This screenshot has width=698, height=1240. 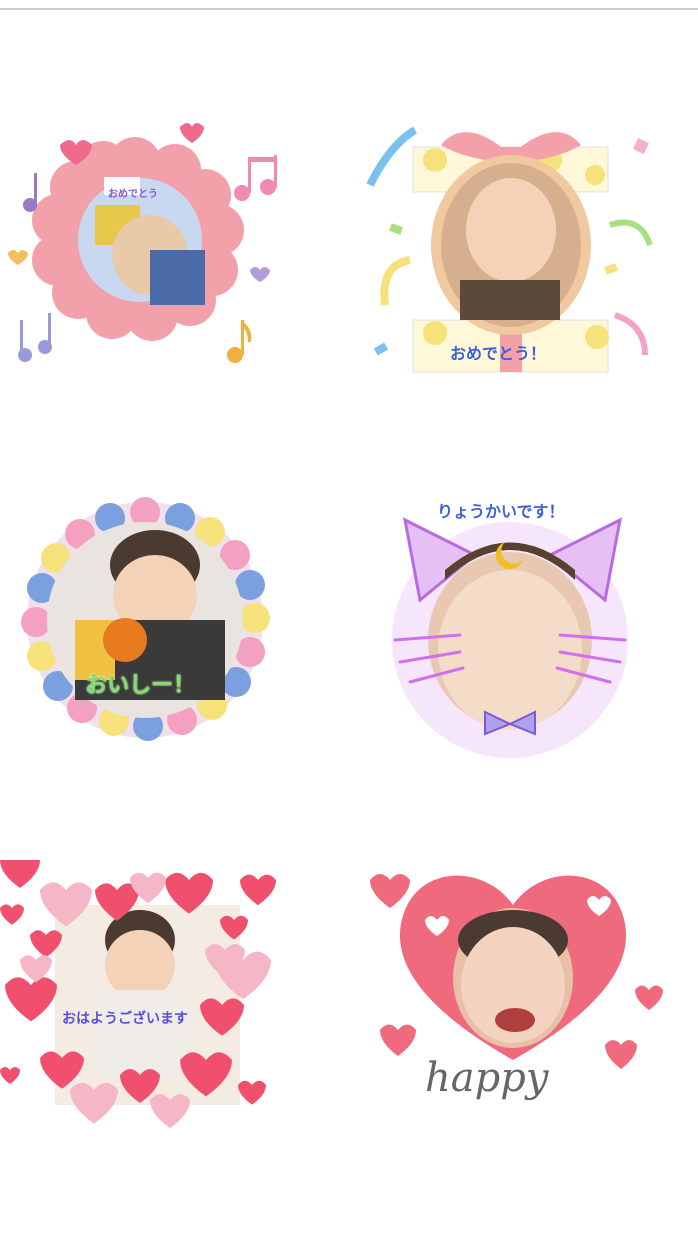 What do you see at coordinates (125, 1019) in the screenshot?
I see `sticker-5-caption: おはようございます` at bounding box center [125, 1019].